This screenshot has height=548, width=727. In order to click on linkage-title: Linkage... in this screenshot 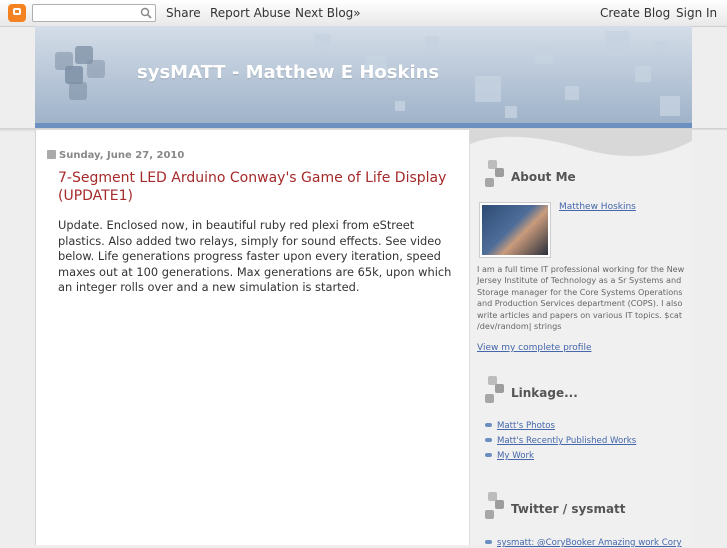, I will do `click(544, 393)`.